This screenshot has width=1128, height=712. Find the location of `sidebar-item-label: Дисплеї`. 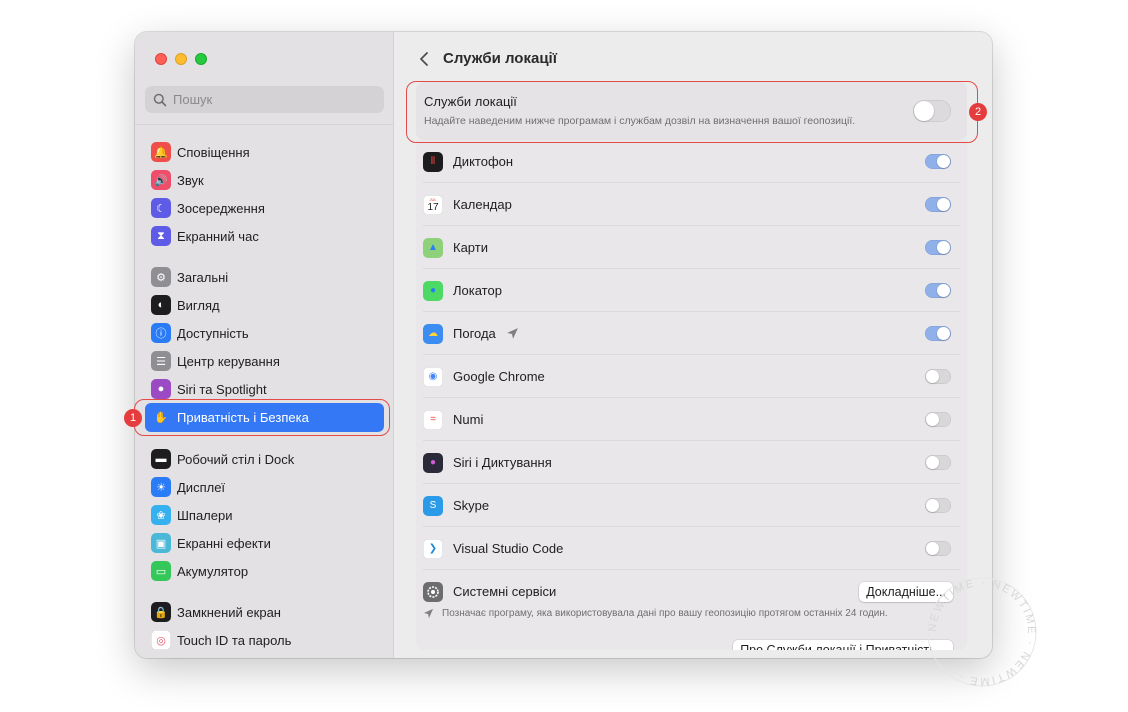

sidebar-item-label: Дисплеї is located at coordinates (201, 487).